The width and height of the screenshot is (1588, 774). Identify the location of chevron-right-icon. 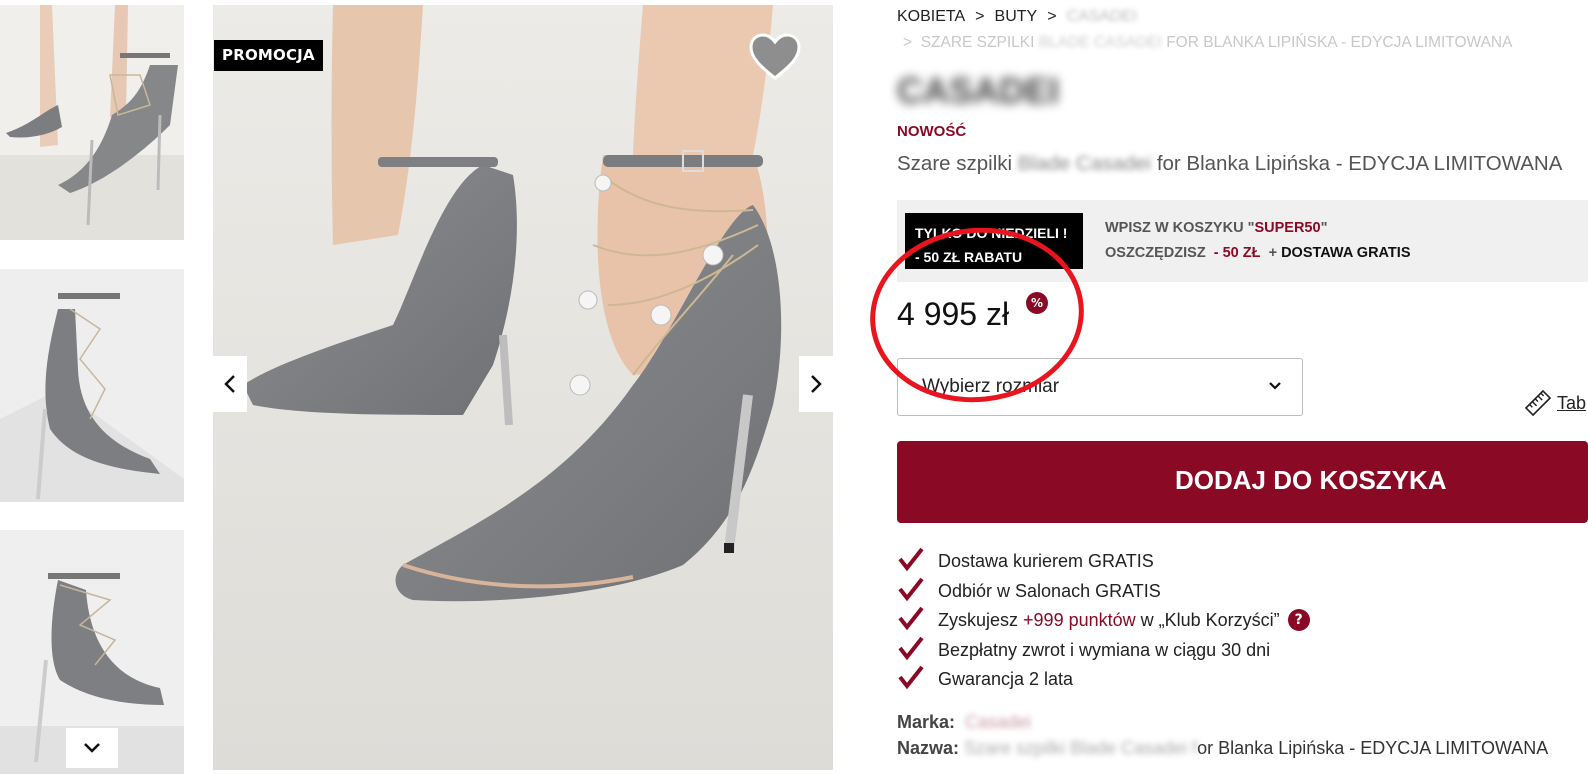
(816, 384).